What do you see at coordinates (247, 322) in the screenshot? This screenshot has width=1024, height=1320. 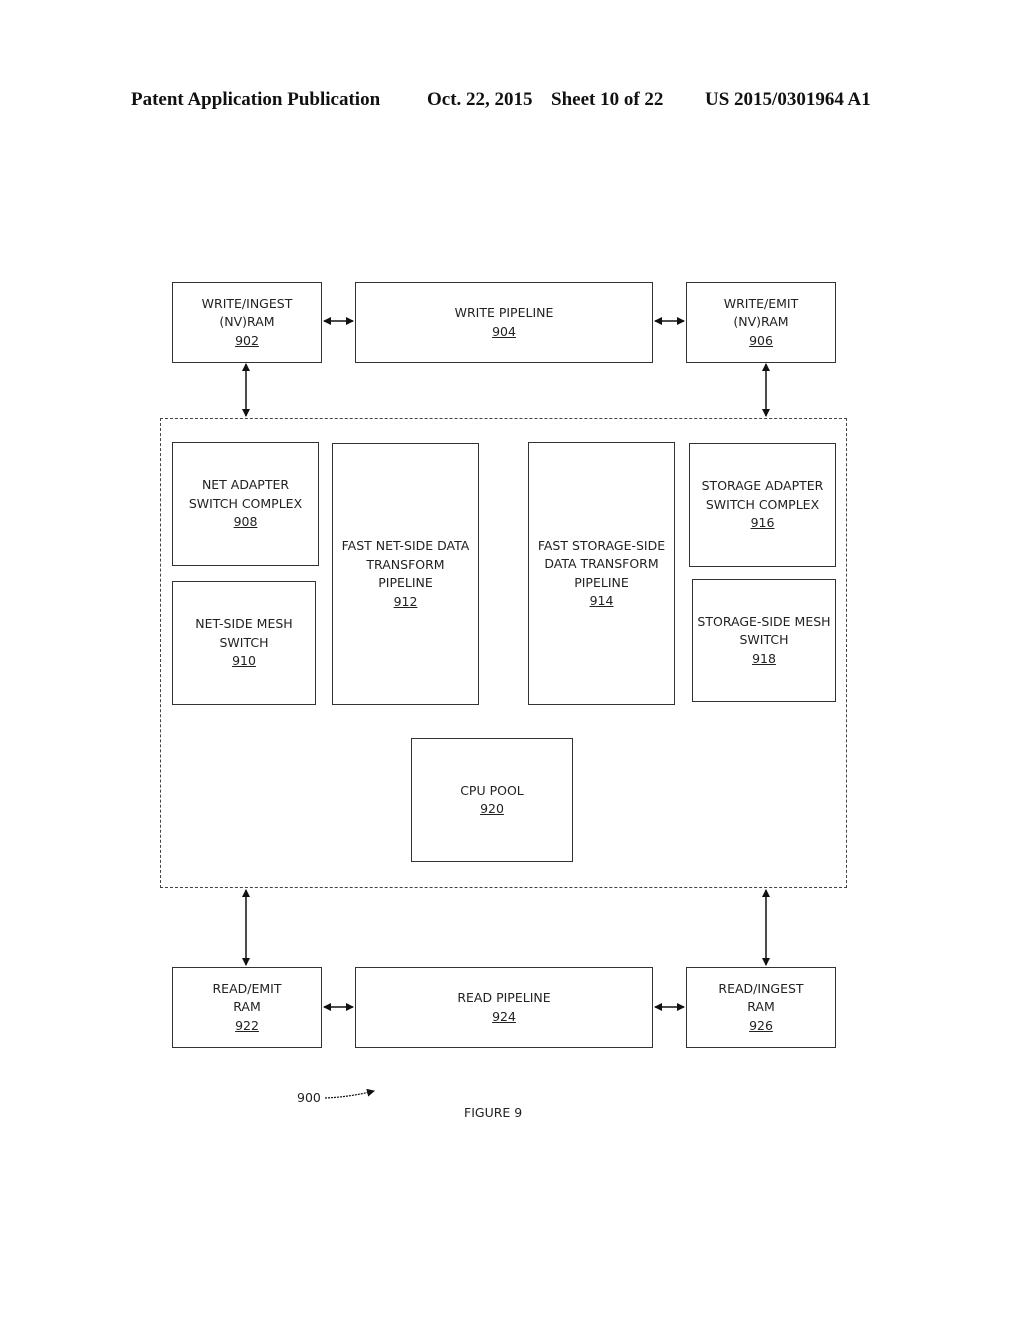 I see `block-write-ingest-nvram: WRITE/INGEST (NV)RAM 902` at bounding box center [247, 322].